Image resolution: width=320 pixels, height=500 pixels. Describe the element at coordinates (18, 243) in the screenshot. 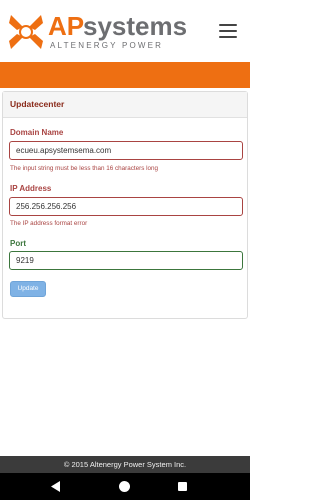

I see `port-label: Port` at that location.